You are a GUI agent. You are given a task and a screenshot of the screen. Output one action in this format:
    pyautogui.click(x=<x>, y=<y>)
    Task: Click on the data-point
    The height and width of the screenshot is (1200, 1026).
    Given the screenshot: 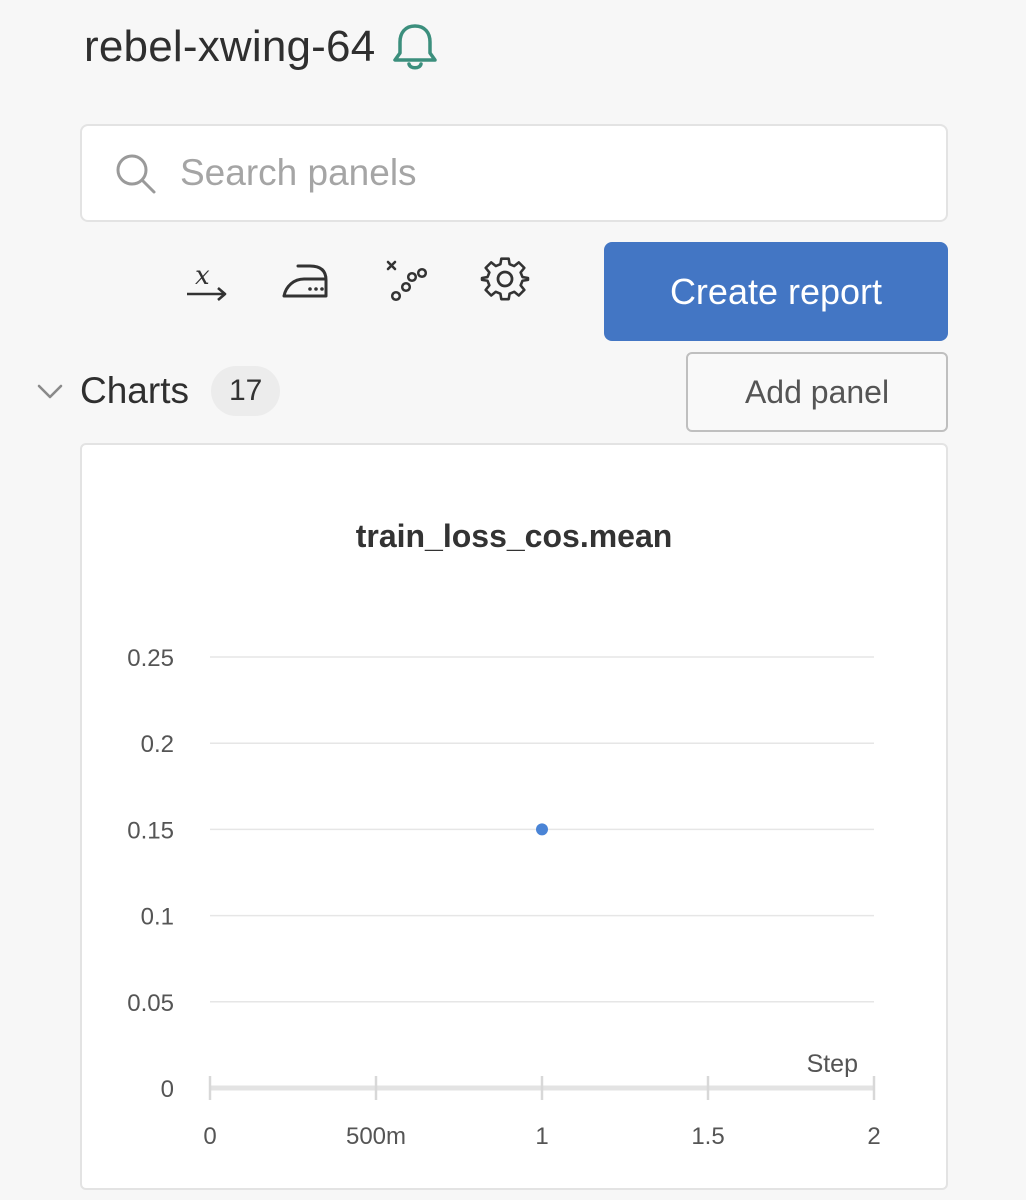 What is the action you would take?
    pyautogui.click(x=542, y=829)
    